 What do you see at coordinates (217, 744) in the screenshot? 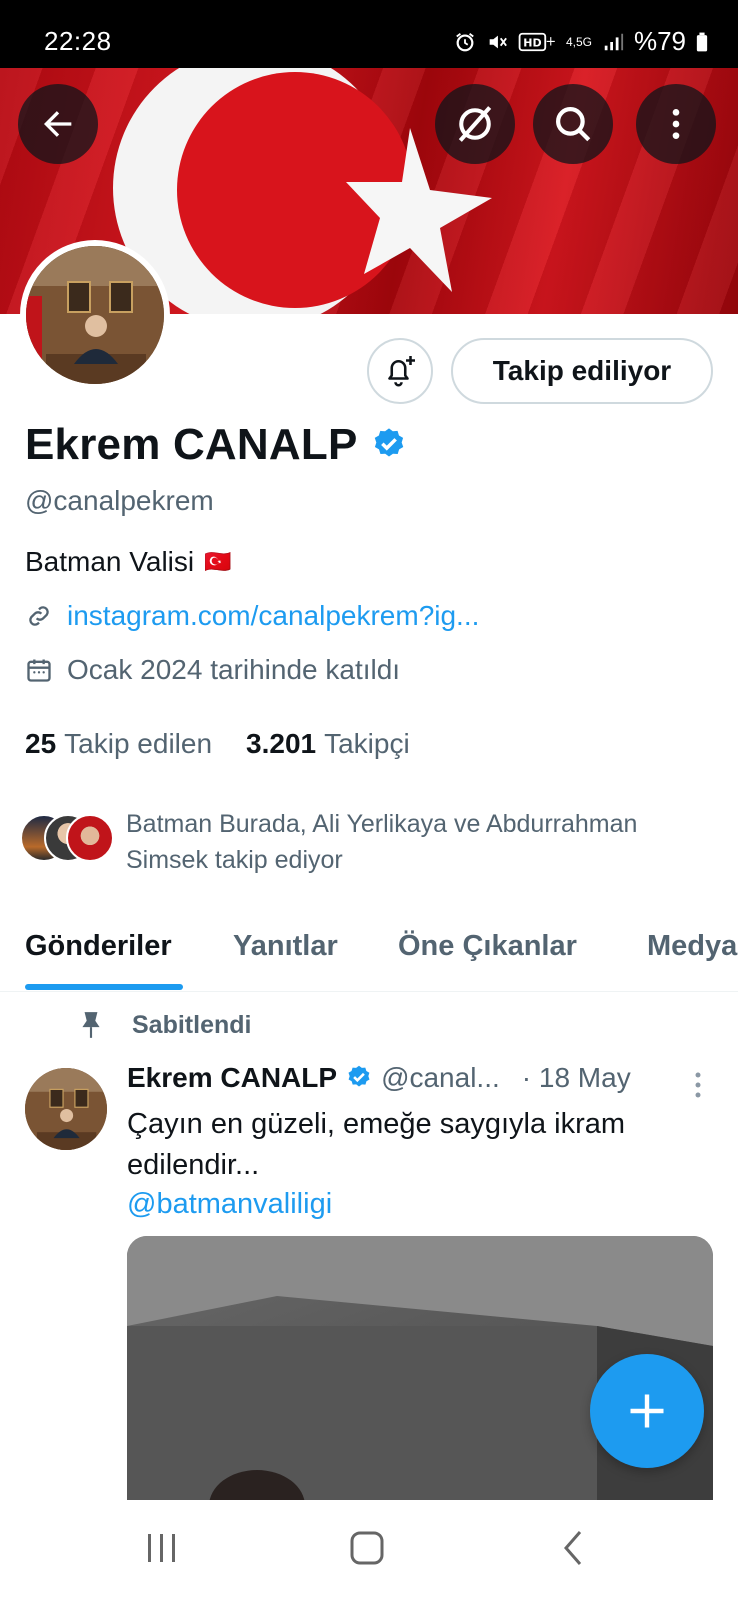
I see `profile-stats: 25 Takip edilen 3.201 Takipçi` at bounding box center [217, 744].